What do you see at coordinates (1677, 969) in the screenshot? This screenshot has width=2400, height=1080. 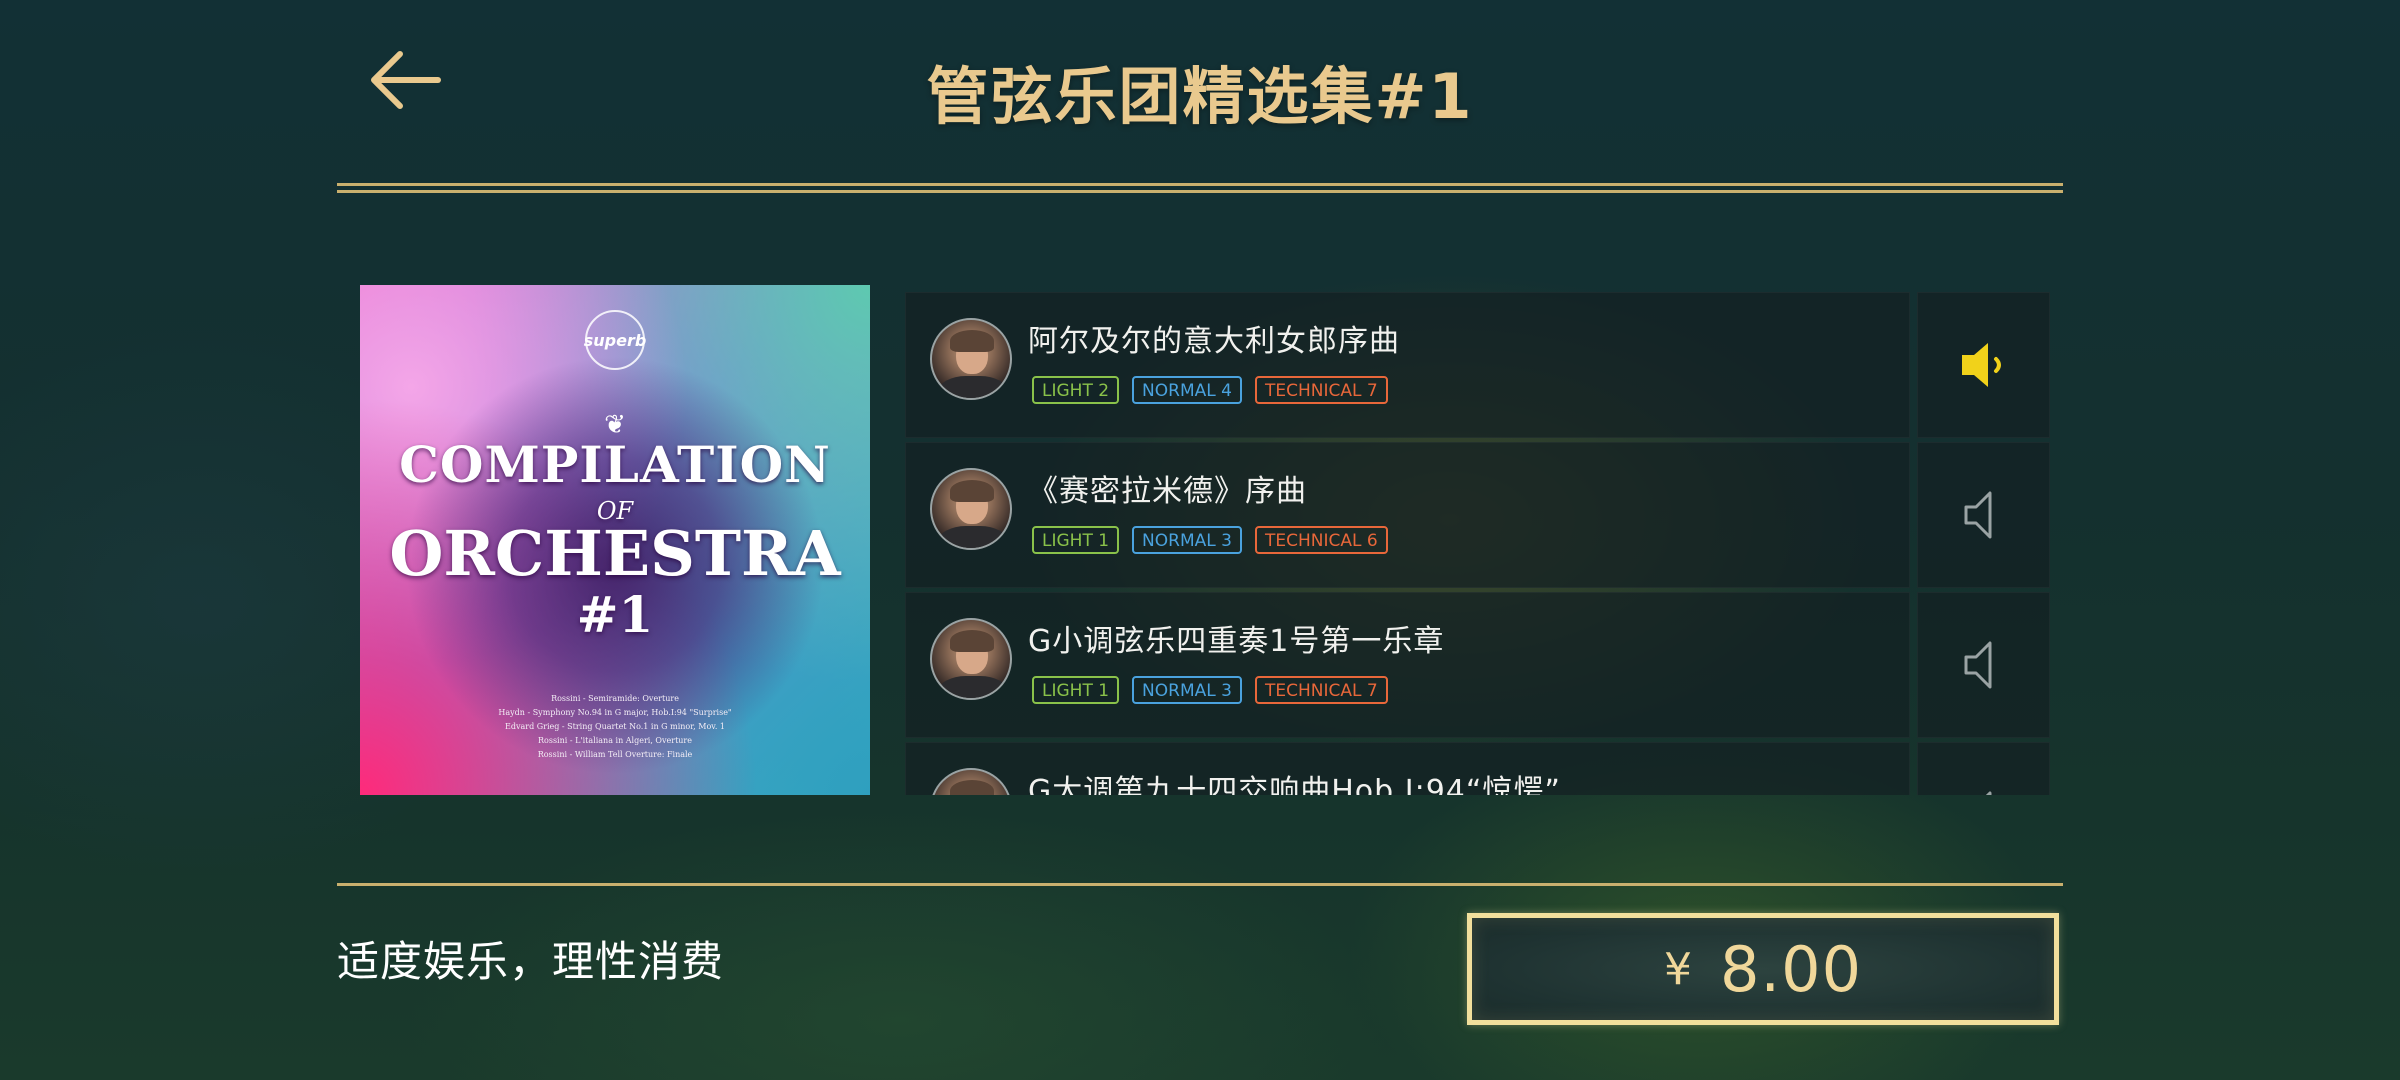 I see `currency-symbol: ¥` at bounding box center [1677, 969].